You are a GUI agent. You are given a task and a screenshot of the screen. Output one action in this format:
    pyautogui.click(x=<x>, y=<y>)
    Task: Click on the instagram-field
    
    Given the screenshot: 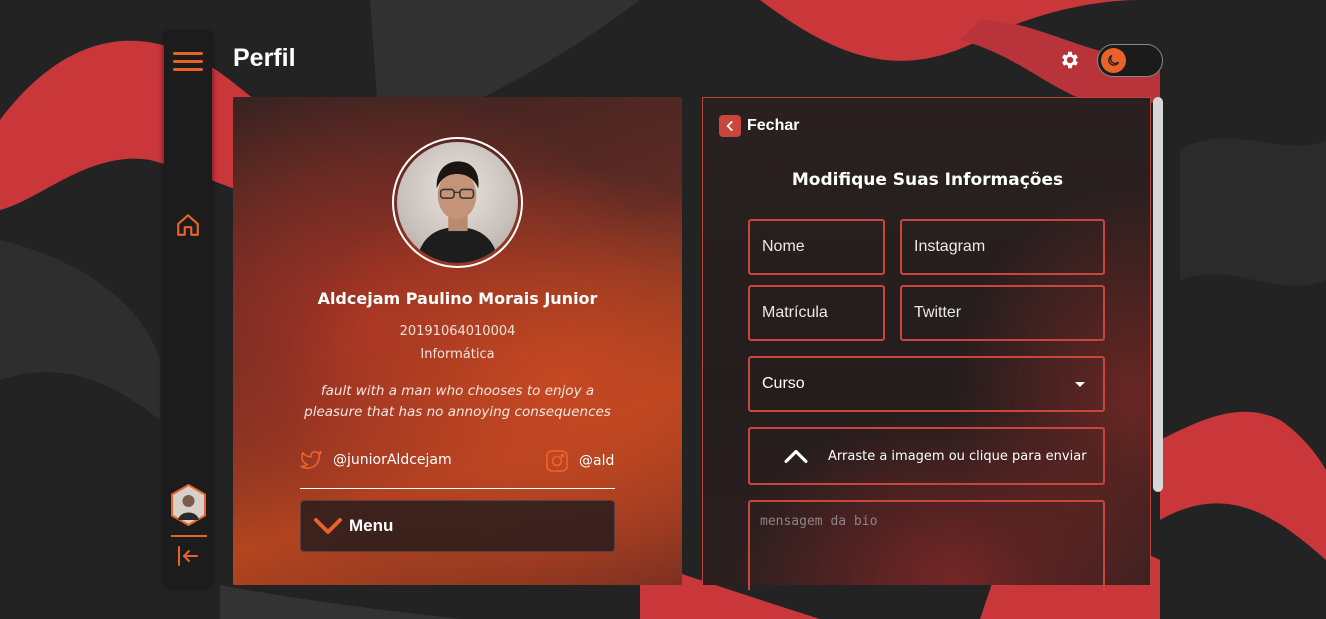 What is the action you would take?
    pyautogui.click(x=1002, y=247)
    